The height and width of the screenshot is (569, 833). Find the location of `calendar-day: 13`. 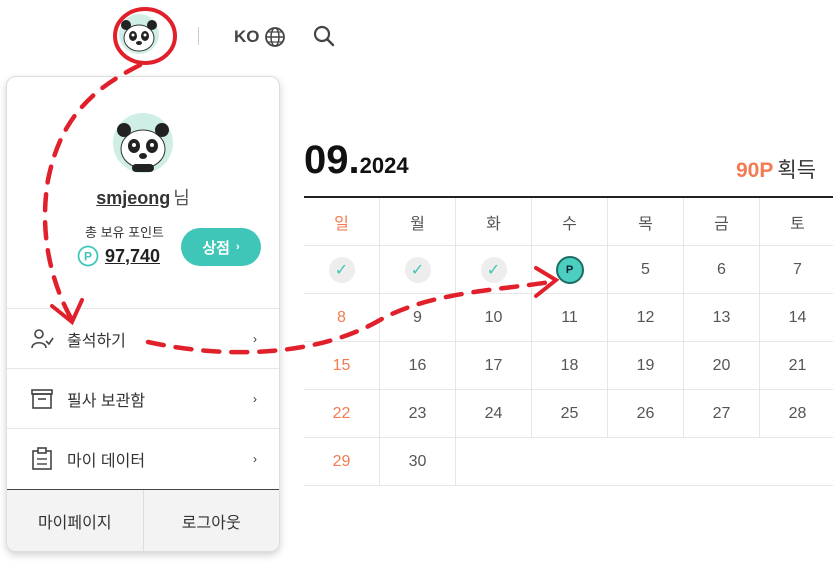

calendar-day: 13 is located at coordinates (722, 317).